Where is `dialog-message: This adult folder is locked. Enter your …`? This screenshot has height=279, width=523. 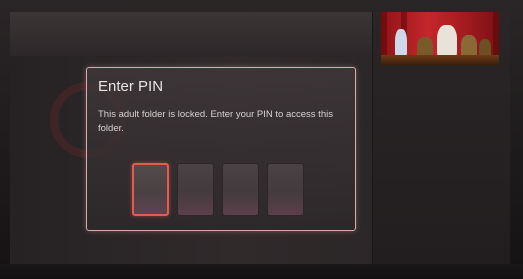
dialog-message: This adult folder is locked. Enter your … is located at coordinates (215, 121).